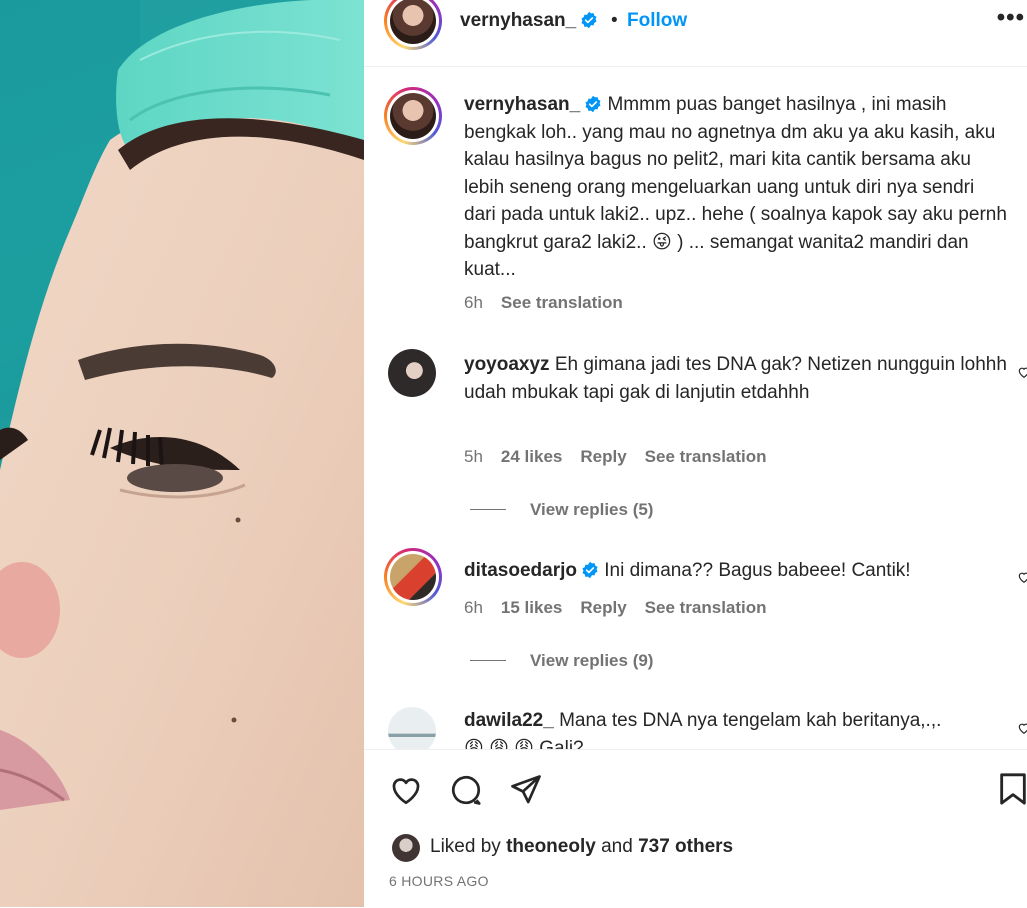 The image size is (1027, 908). I want to click on view-replies-label: View replies (5), so click(591, 509).